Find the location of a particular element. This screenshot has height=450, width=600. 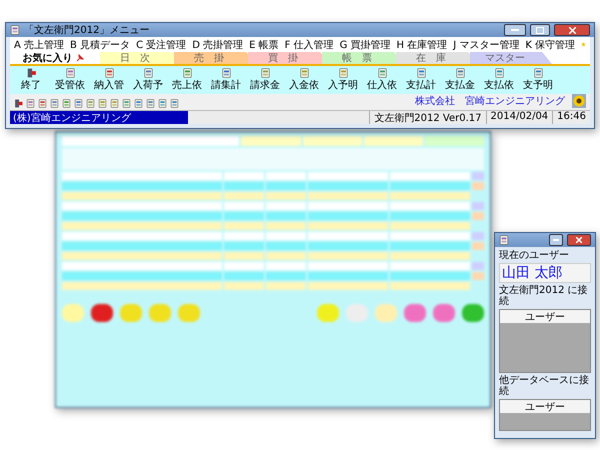

current-user-name: 山田 太郎 is located at coordinates (545, 273).